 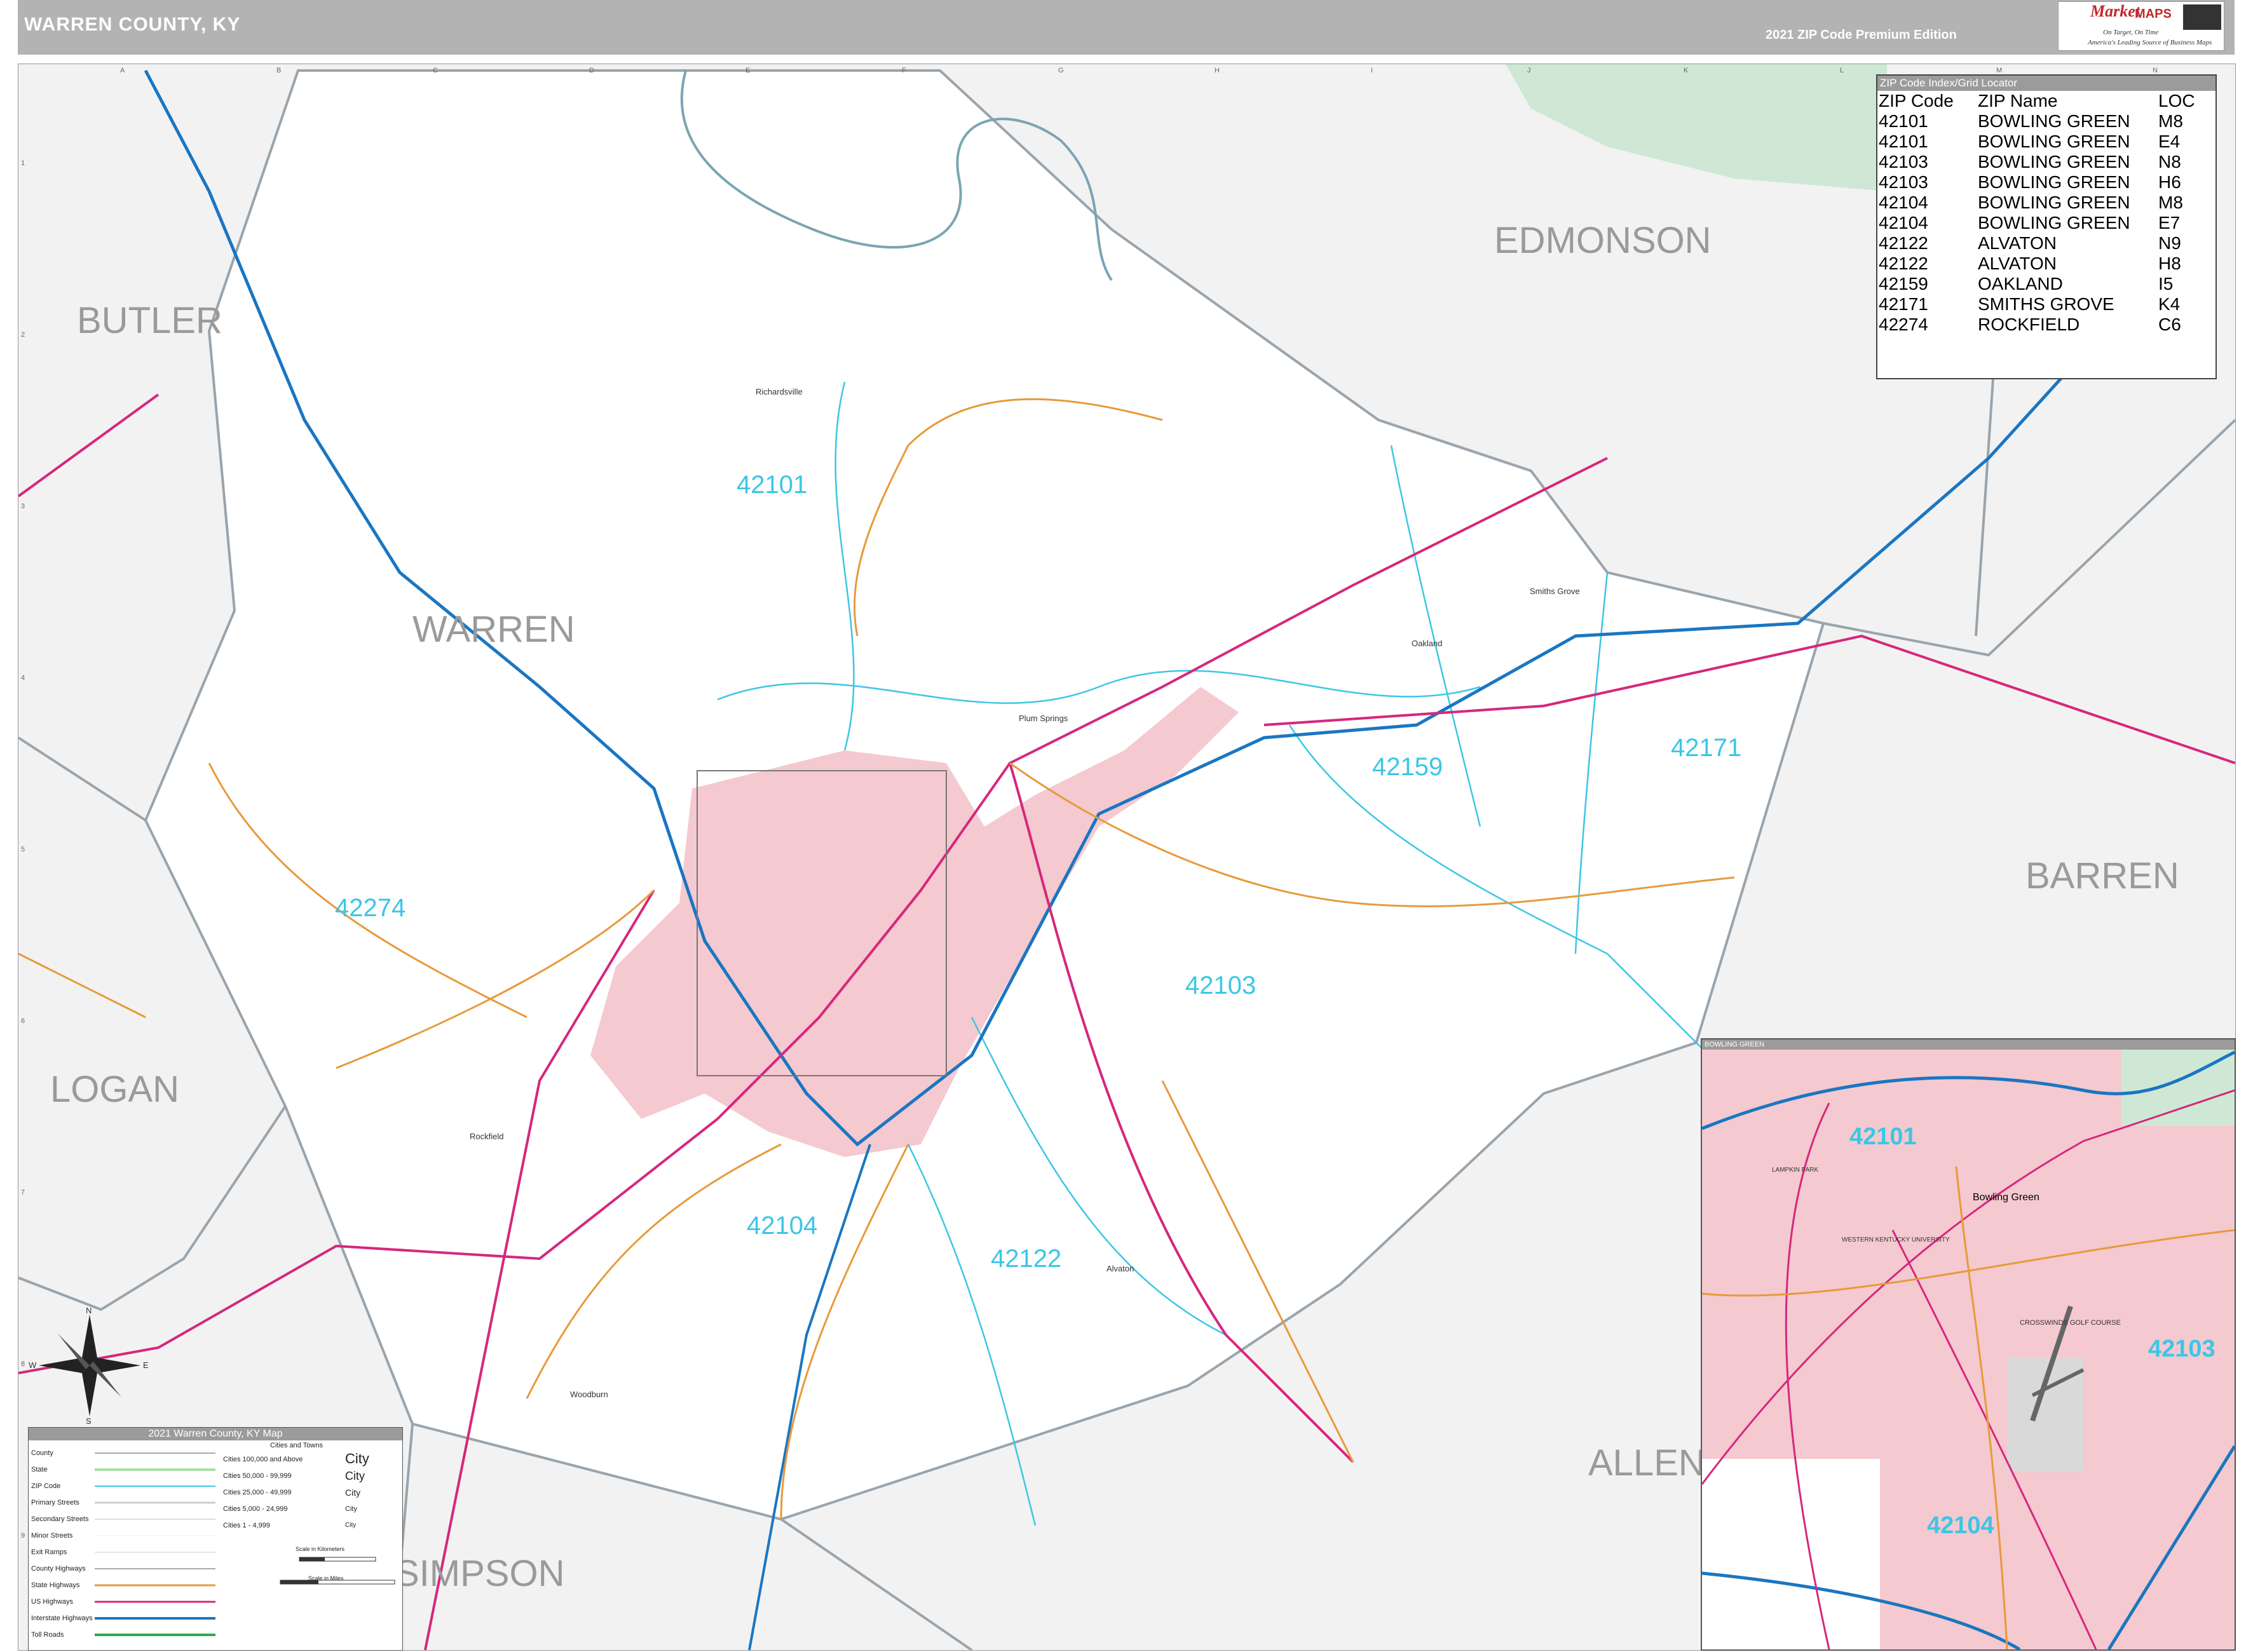 I want to click on zip-index-header-row: ZIP Code ZIP Name LOC, so click(x=2036, y=101).